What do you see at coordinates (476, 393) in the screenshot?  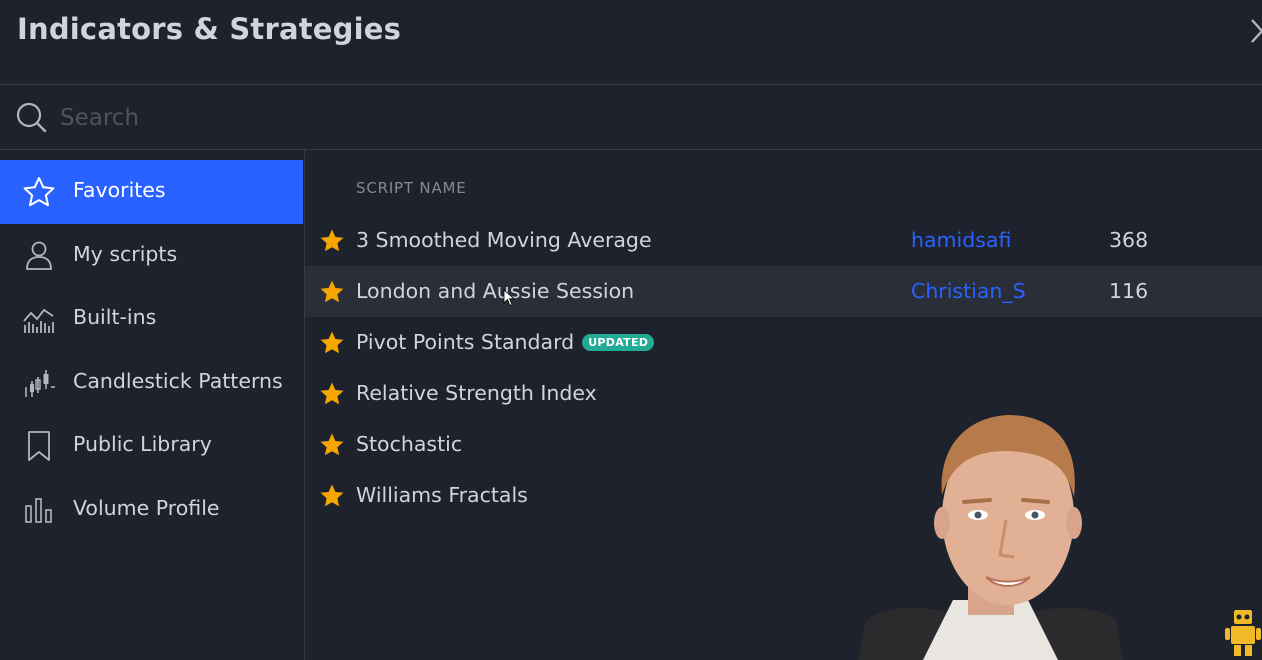 I see `script-name: Relative Strength Index` at bounding box center [476, 393].